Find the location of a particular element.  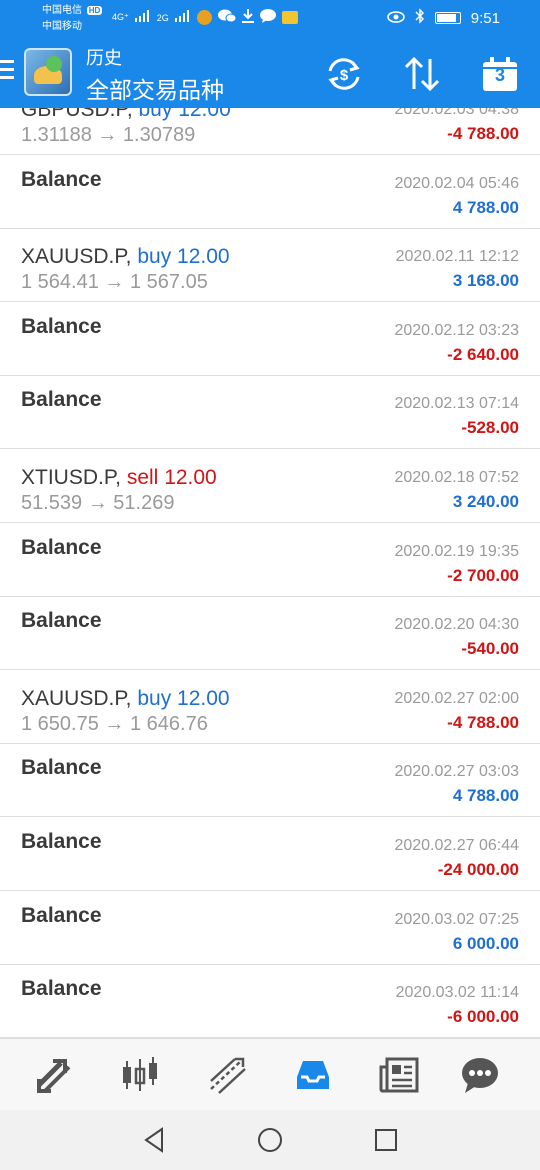

system-navigation-bar is located at coordinates (270, 1140).